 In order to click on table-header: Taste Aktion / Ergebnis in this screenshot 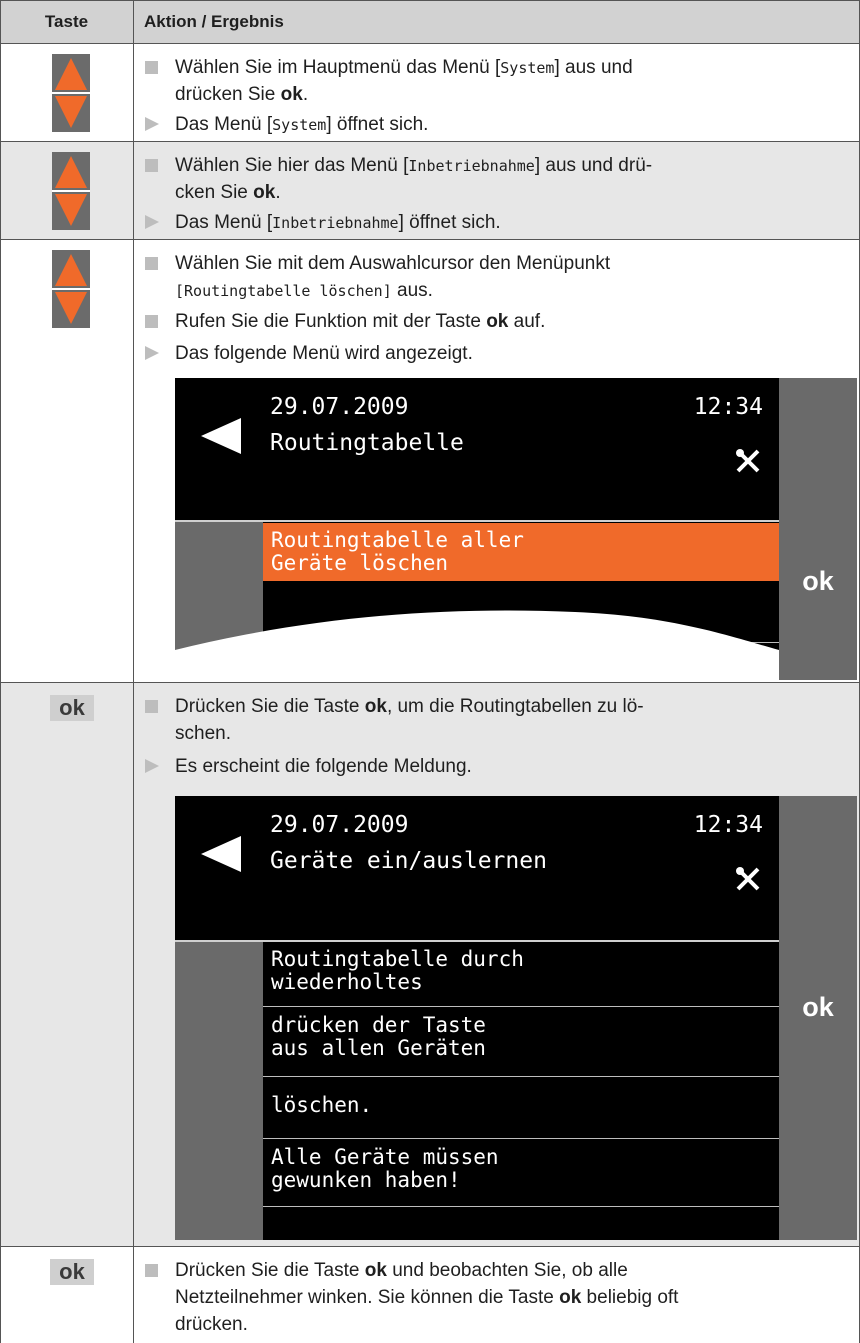, I will do `click(430, 22)`.